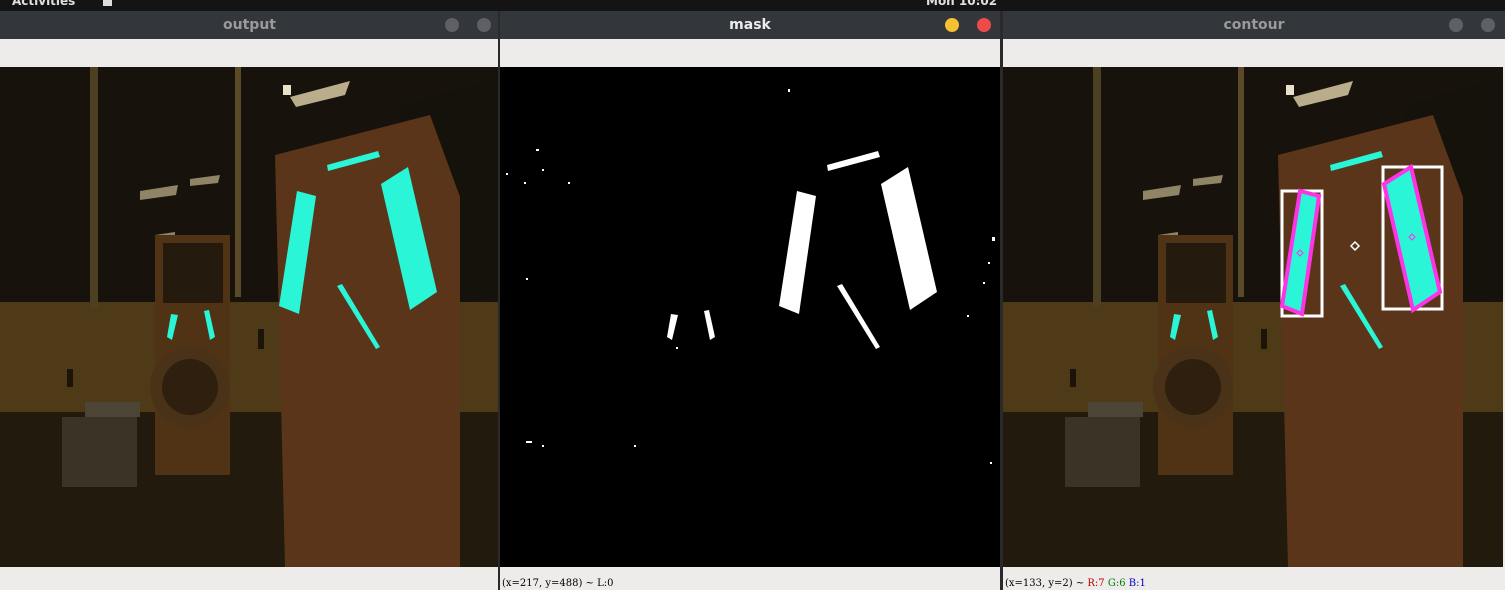 The image size is (1505, 590). I want to click on status-bar: (x=217, y=488) ~ L:0, so click(750, 583).